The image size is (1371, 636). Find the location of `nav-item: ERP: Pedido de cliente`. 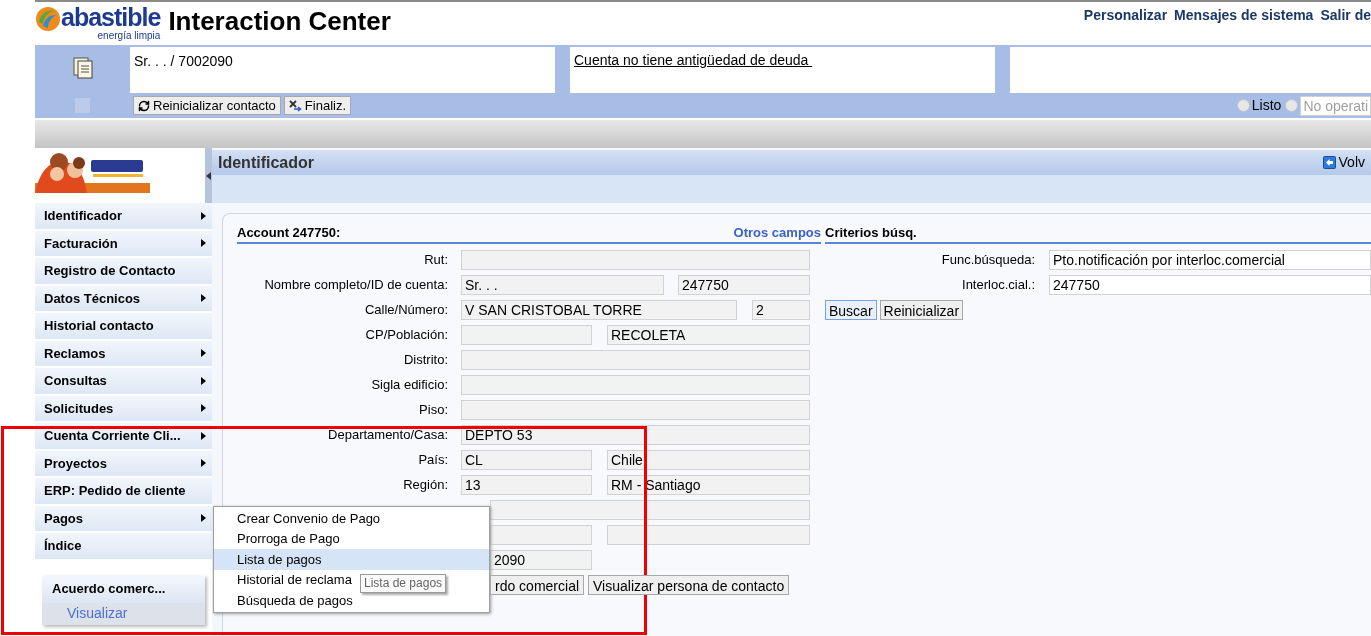

nav-item: ERP: Pedido de cliente is located at coordinates (123, 492).